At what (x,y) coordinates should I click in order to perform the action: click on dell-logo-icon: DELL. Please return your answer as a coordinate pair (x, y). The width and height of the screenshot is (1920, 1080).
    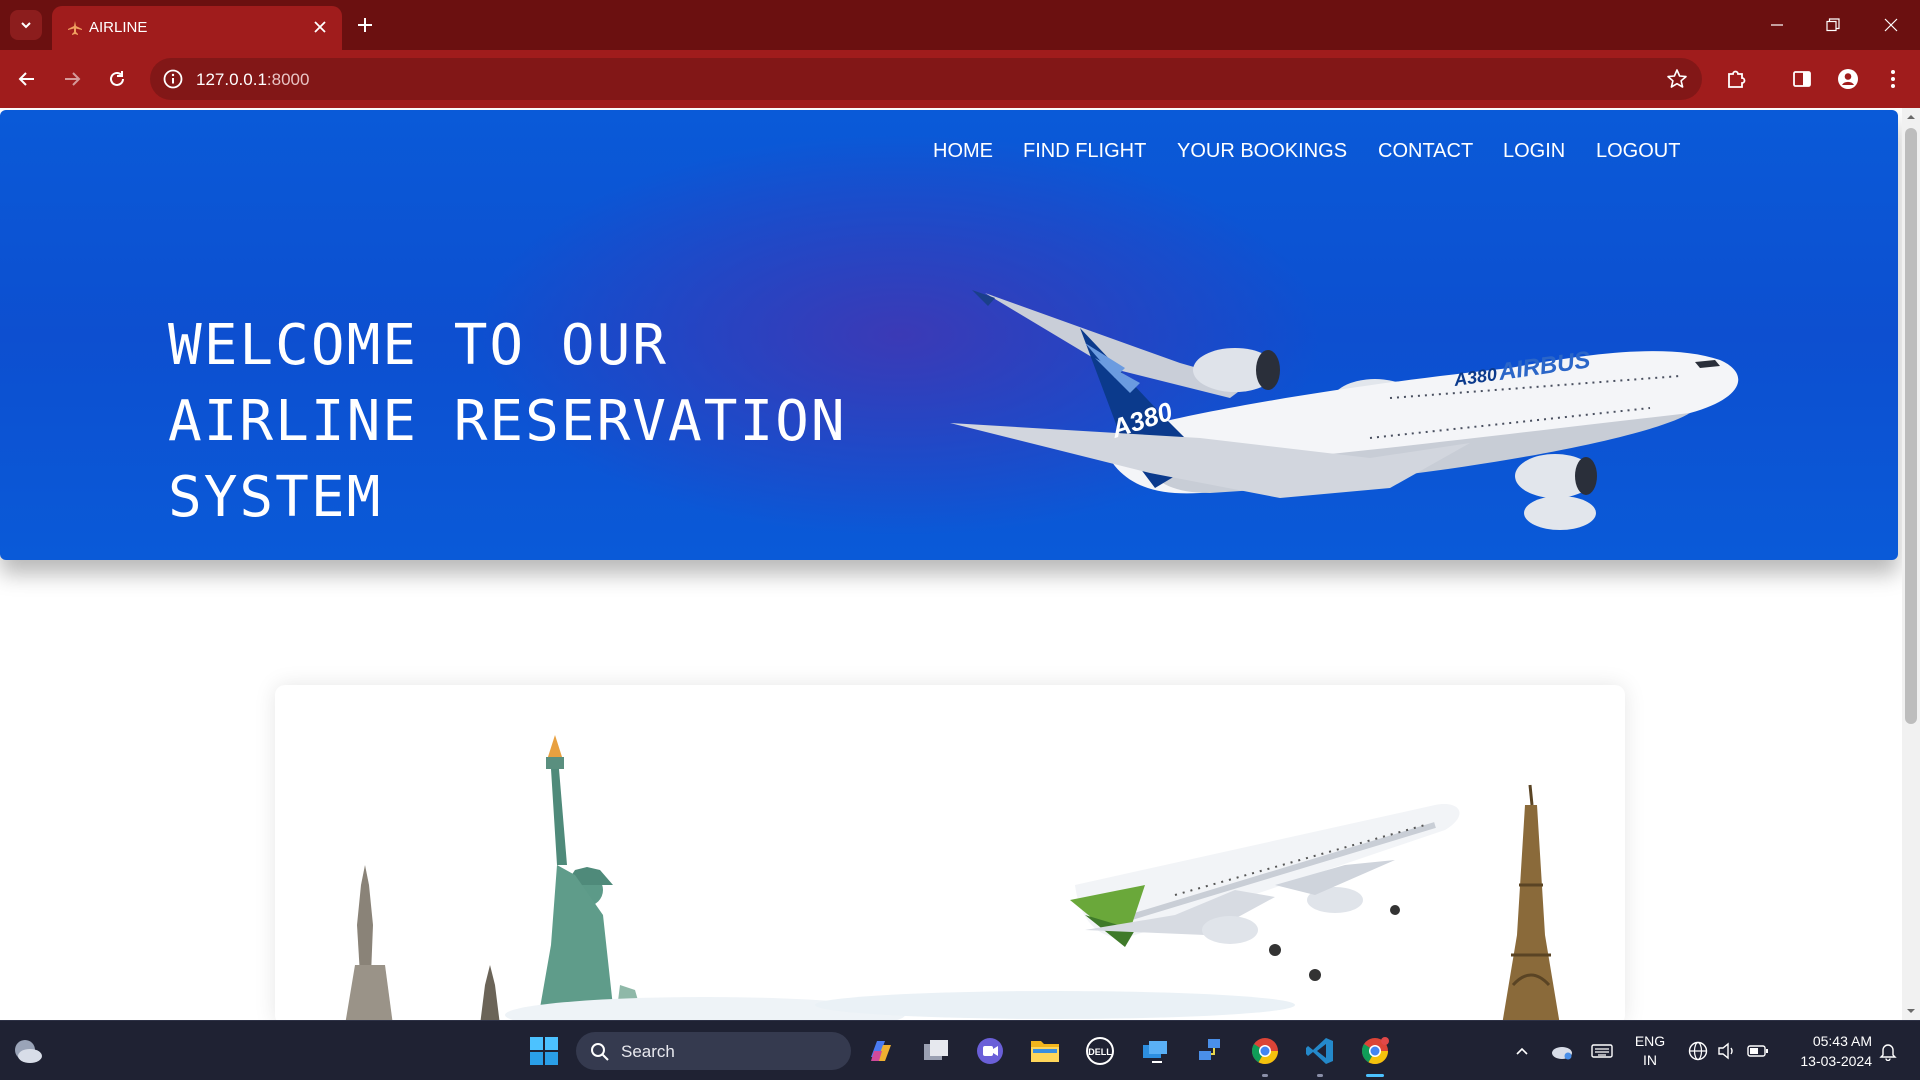
    Looking at the image, I should click on (1100, 1051).